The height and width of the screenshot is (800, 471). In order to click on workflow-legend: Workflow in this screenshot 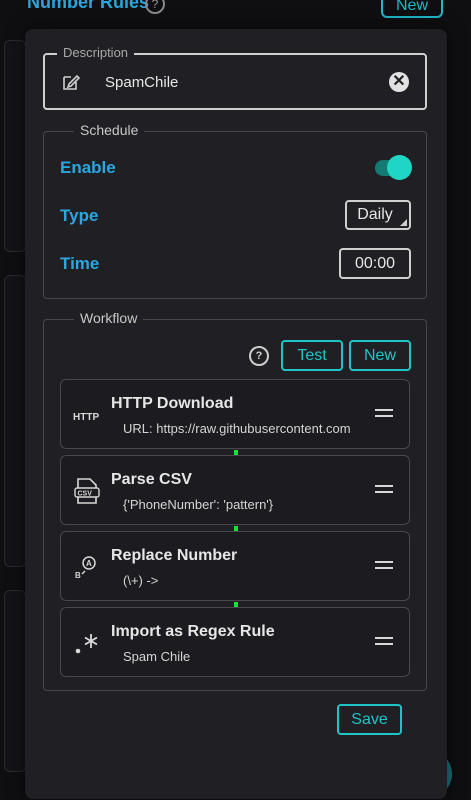, I will do `click(109, 318)`.